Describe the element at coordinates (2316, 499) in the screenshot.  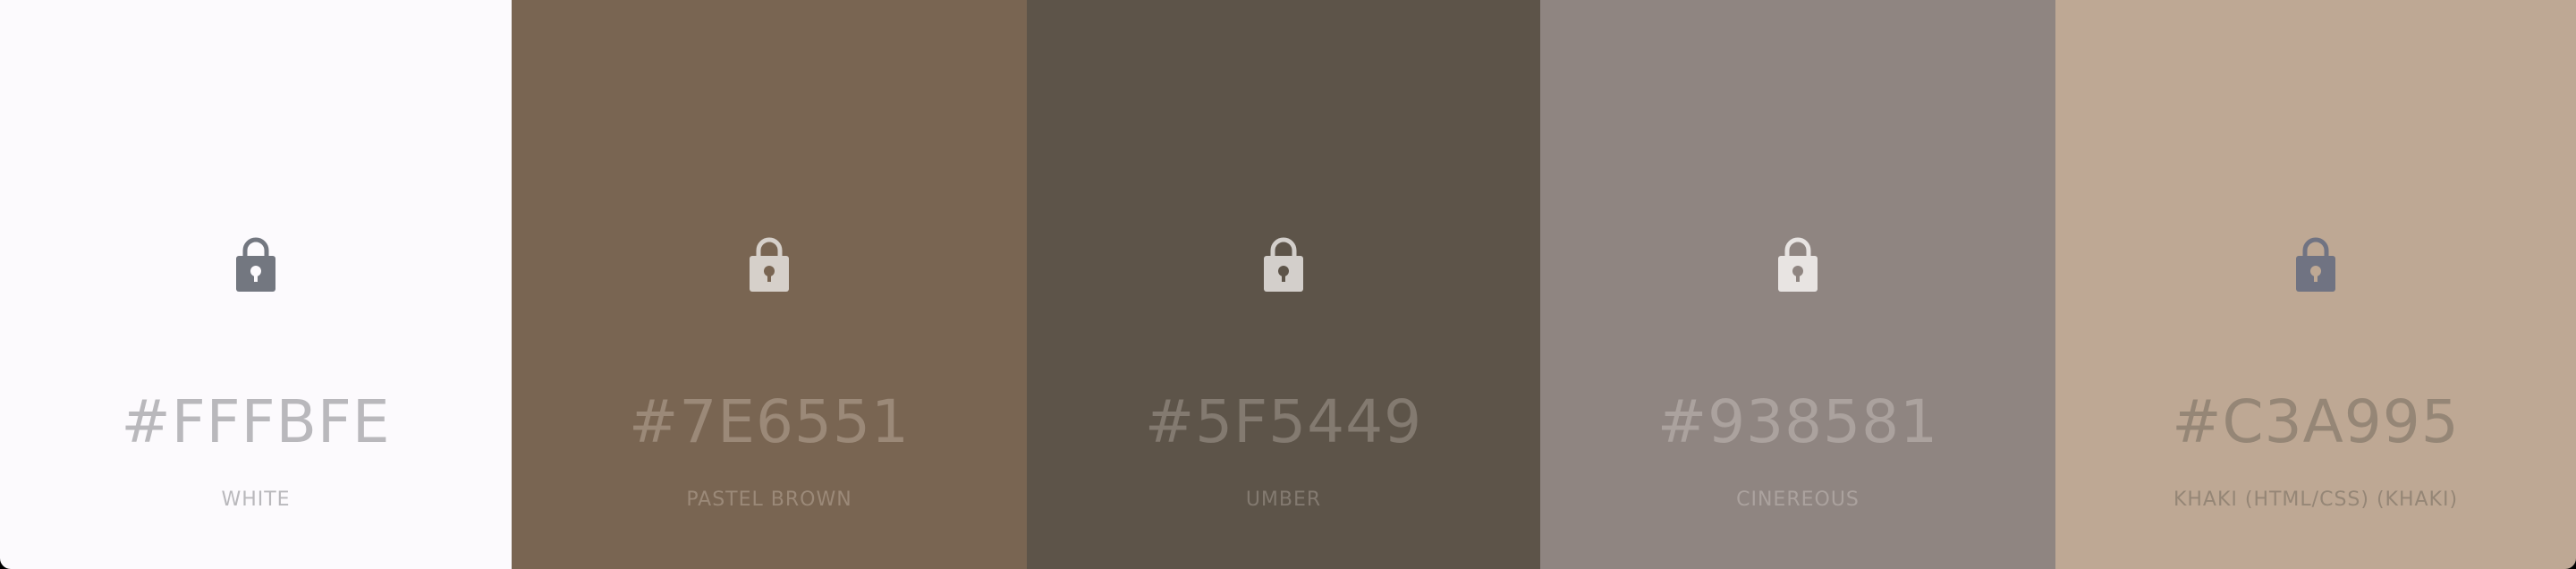
I see `color-name: KHAKI (HTML/CSS) (KHAKI)` at that location.